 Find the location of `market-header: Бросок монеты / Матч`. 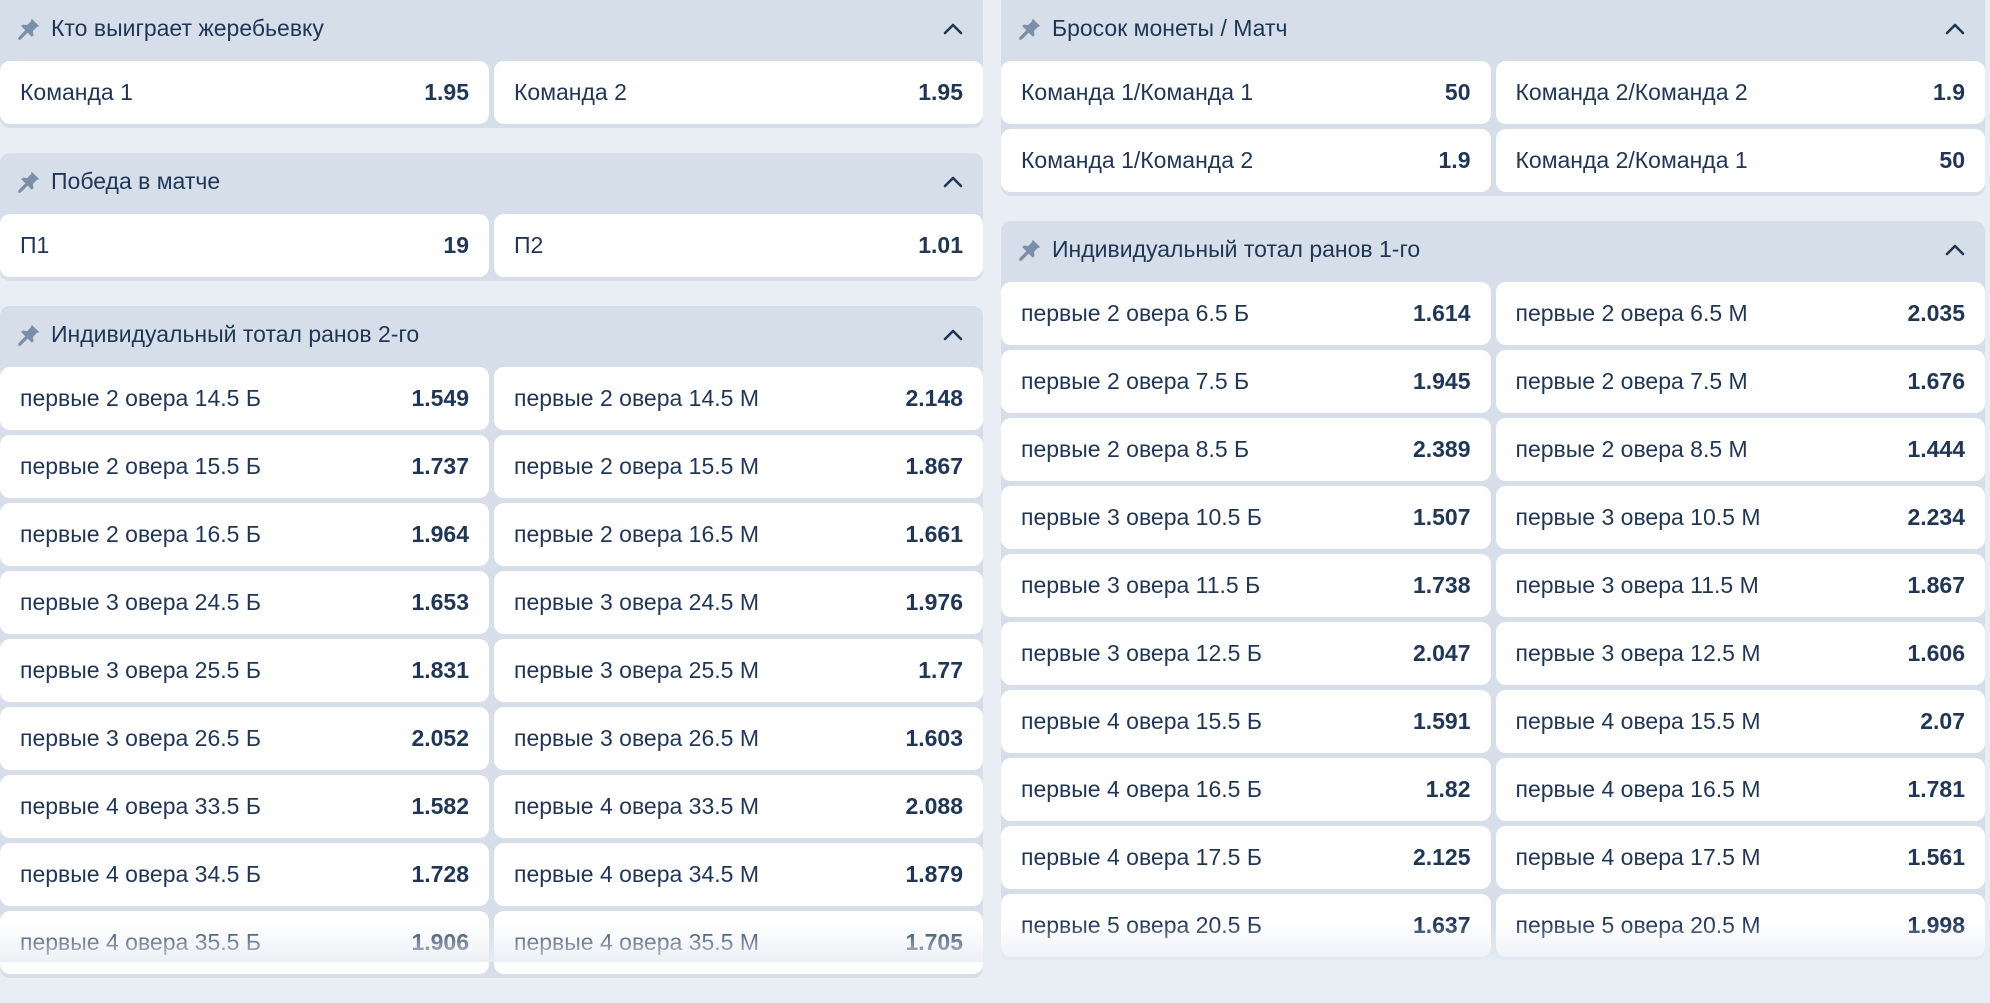

market-header: Бросок монеты / Матч is located at coordinates (1493, 28).